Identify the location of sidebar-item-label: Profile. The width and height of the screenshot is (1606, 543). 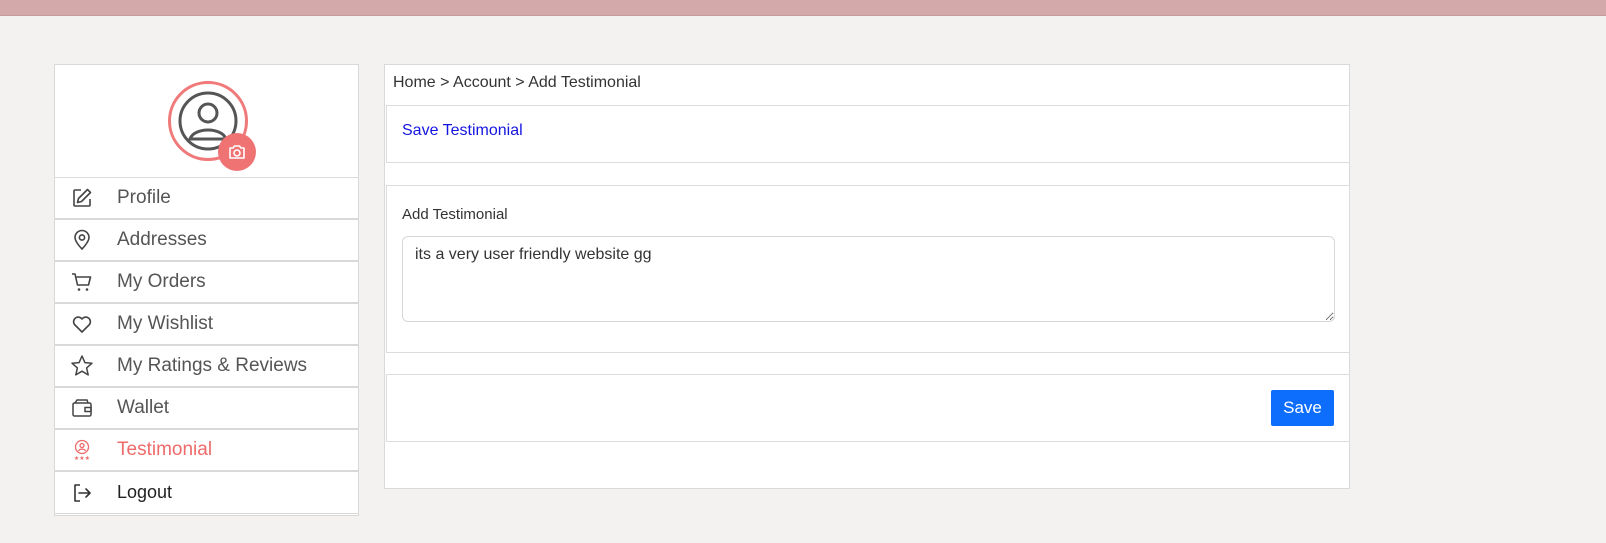
(144, 197).